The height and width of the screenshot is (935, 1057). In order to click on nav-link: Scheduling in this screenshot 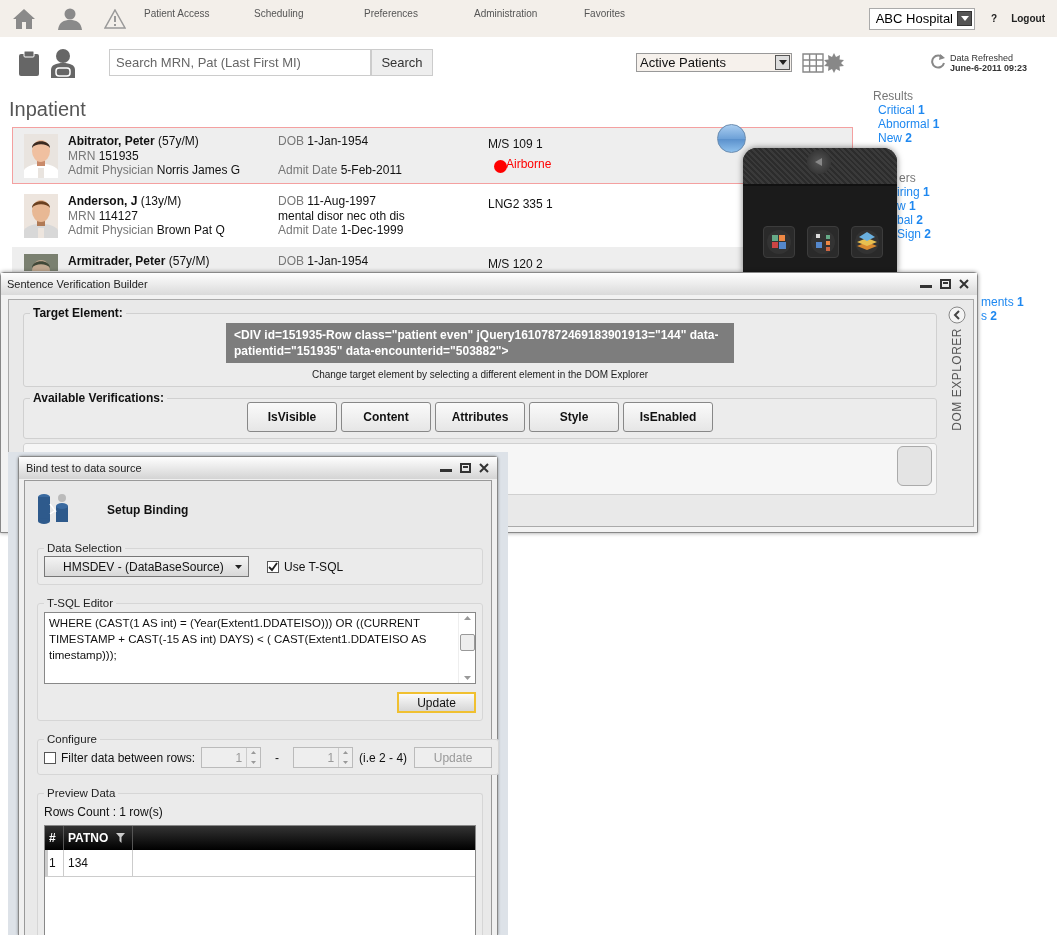, I will do `click(279, 13)`.